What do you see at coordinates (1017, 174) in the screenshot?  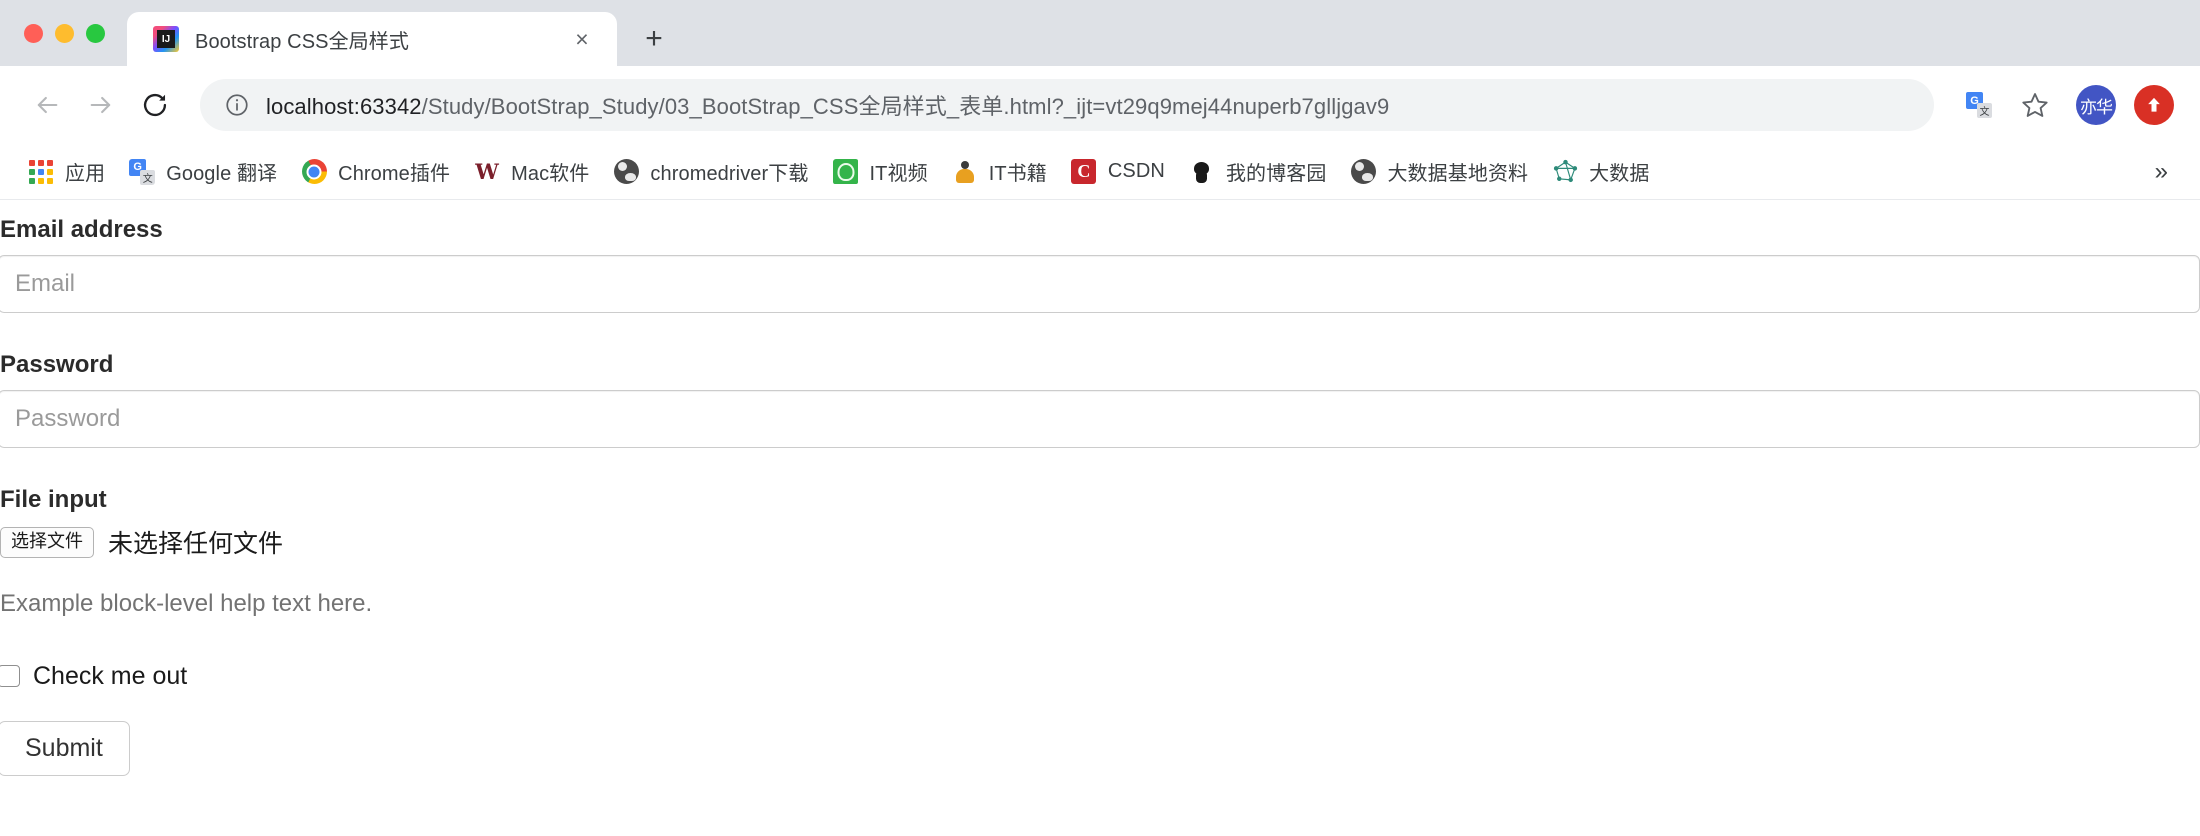 I see `bookmark-label: IT书籍` at bounding box center [1017, 174].